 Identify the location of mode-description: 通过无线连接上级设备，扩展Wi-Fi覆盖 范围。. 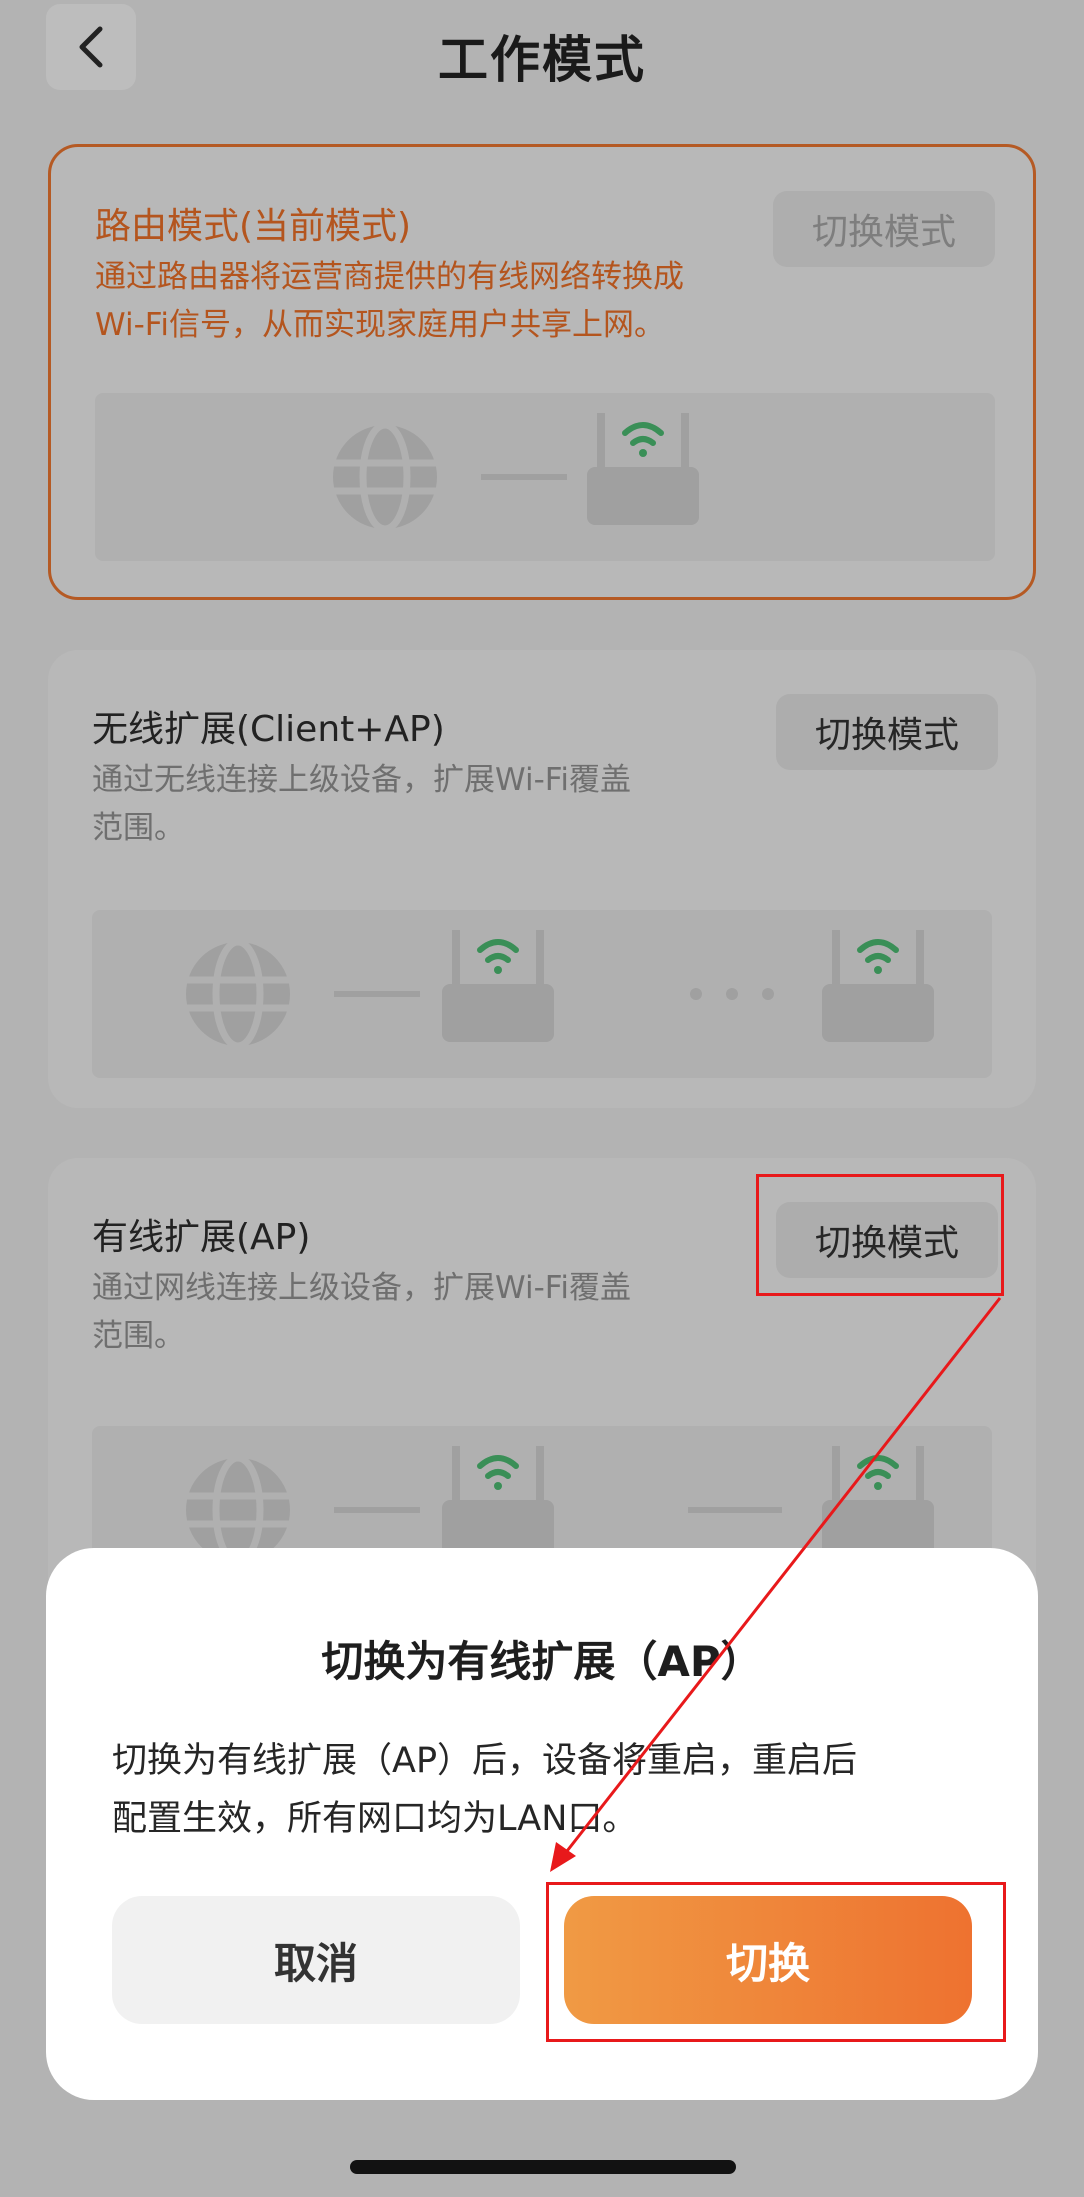
(361, 804).